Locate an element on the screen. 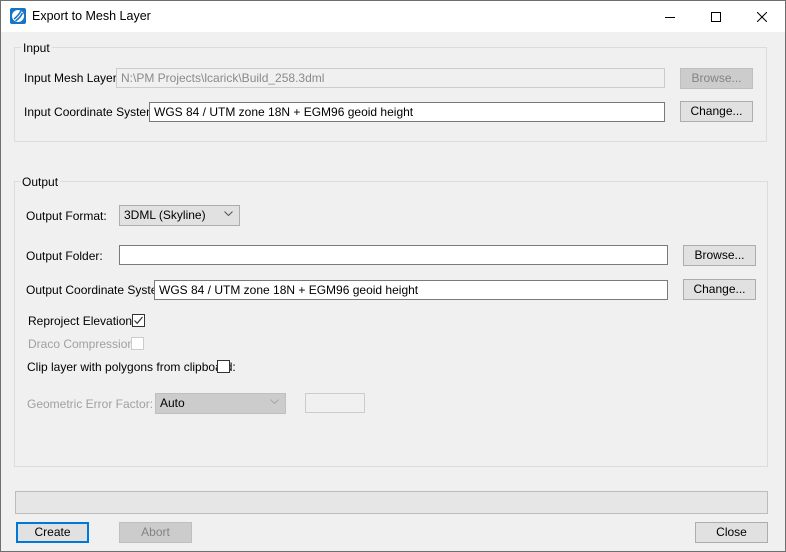 This screenshot has height=552, width=786. output-format-select: 3DML (Skyline) is located at coordinates (179, 215).